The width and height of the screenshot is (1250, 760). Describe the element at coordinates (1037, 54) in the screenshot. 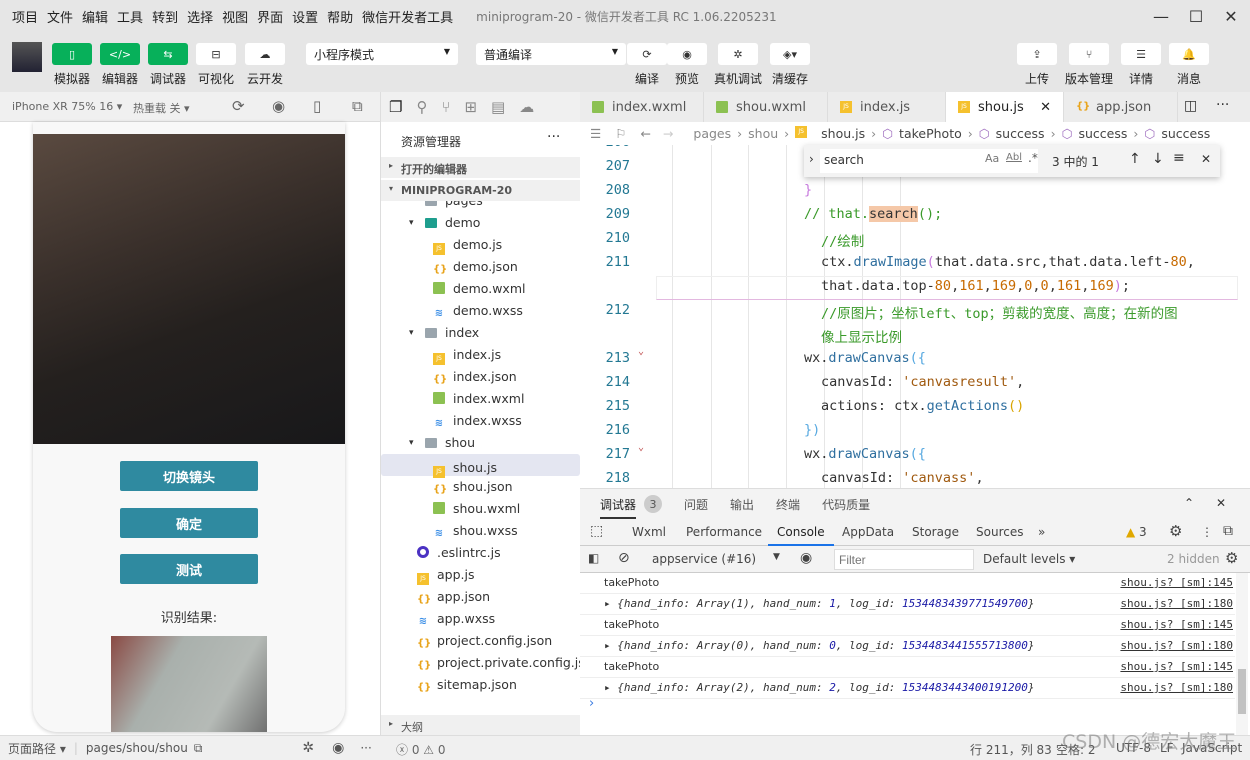

I see `upload-button: ⇪` at that location.